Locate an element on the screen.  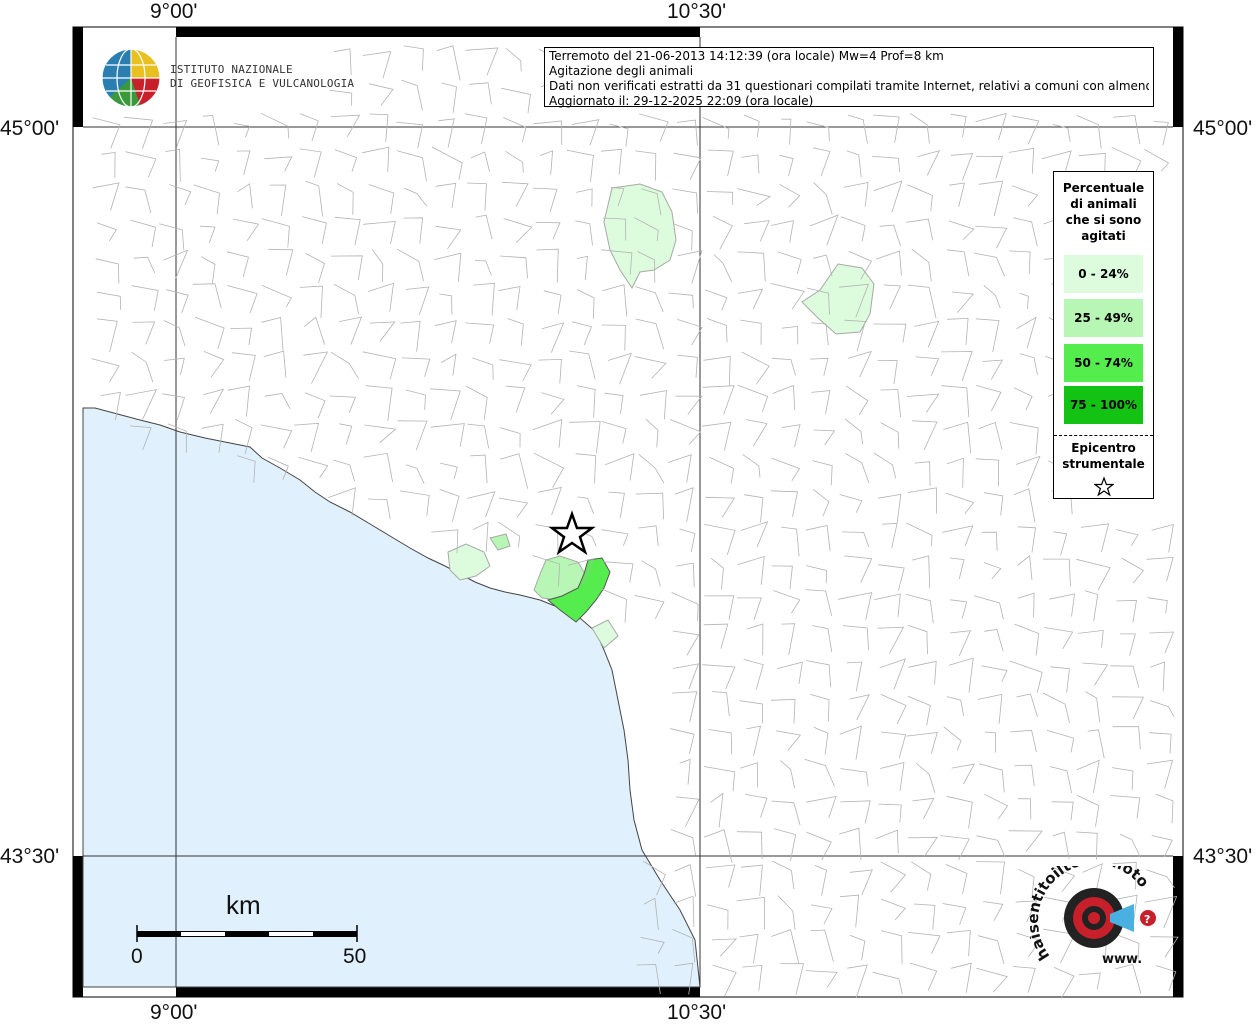
scale-max-label: 50 is located at coordinates (355, 956).